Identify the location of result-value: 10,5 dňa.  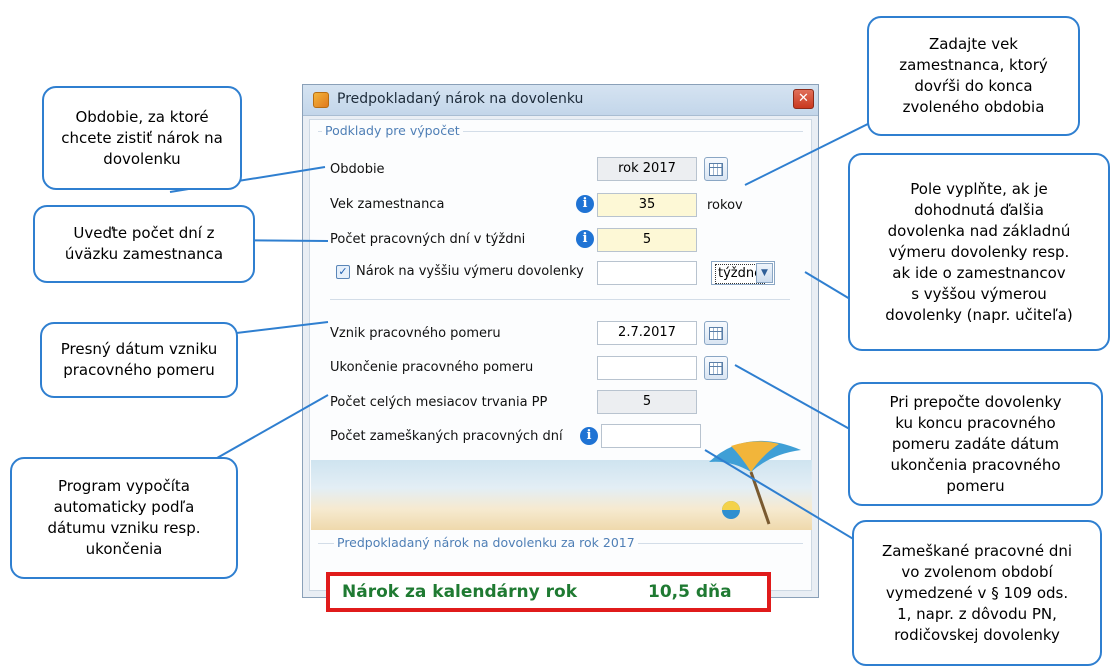
(690, 592).